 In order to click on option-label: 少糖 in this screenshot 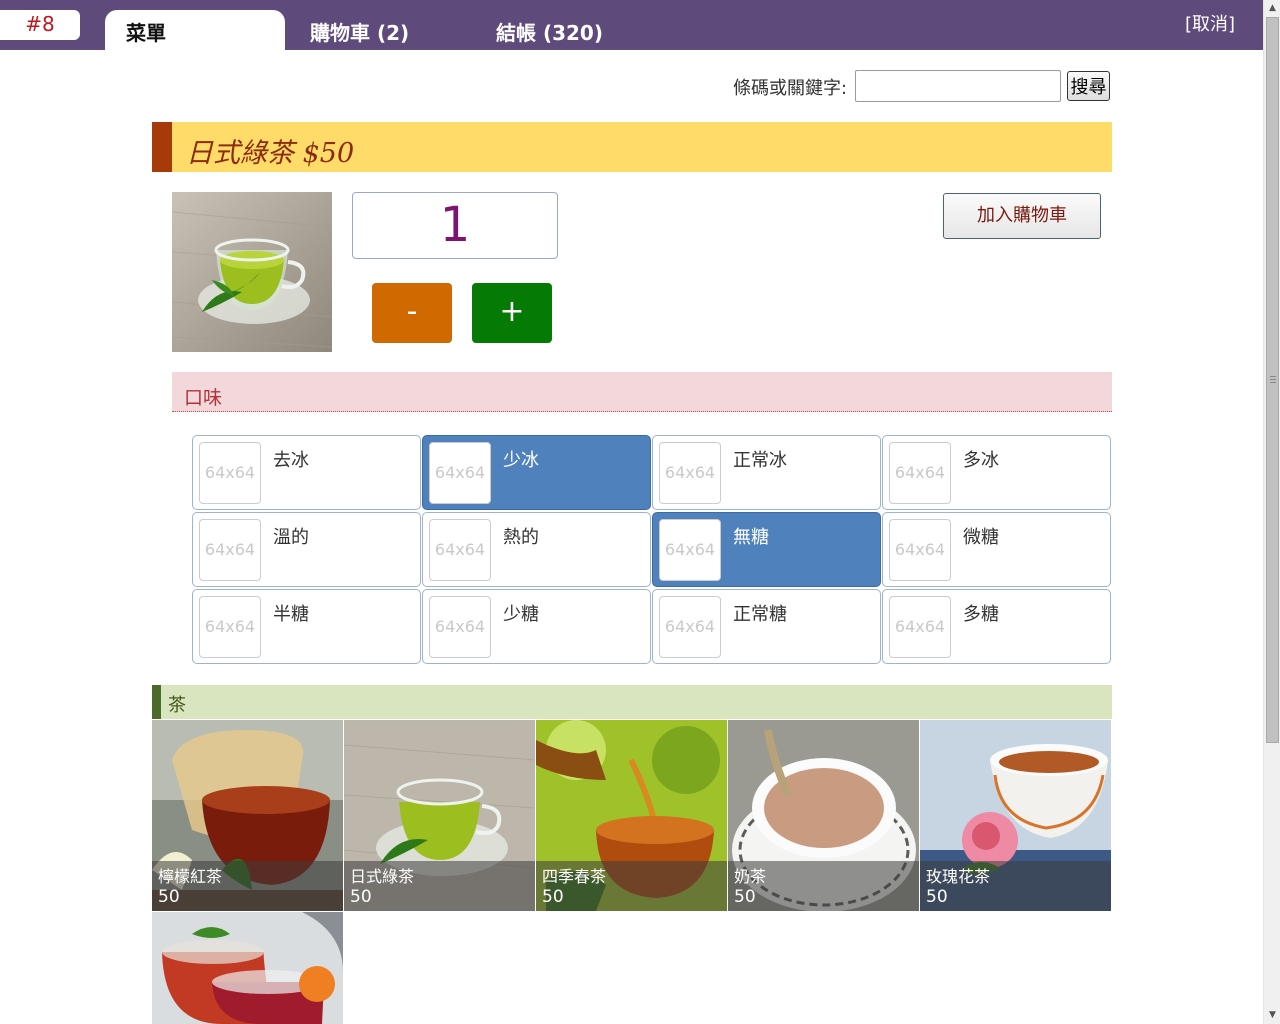, I will do `click(521, 614)`.